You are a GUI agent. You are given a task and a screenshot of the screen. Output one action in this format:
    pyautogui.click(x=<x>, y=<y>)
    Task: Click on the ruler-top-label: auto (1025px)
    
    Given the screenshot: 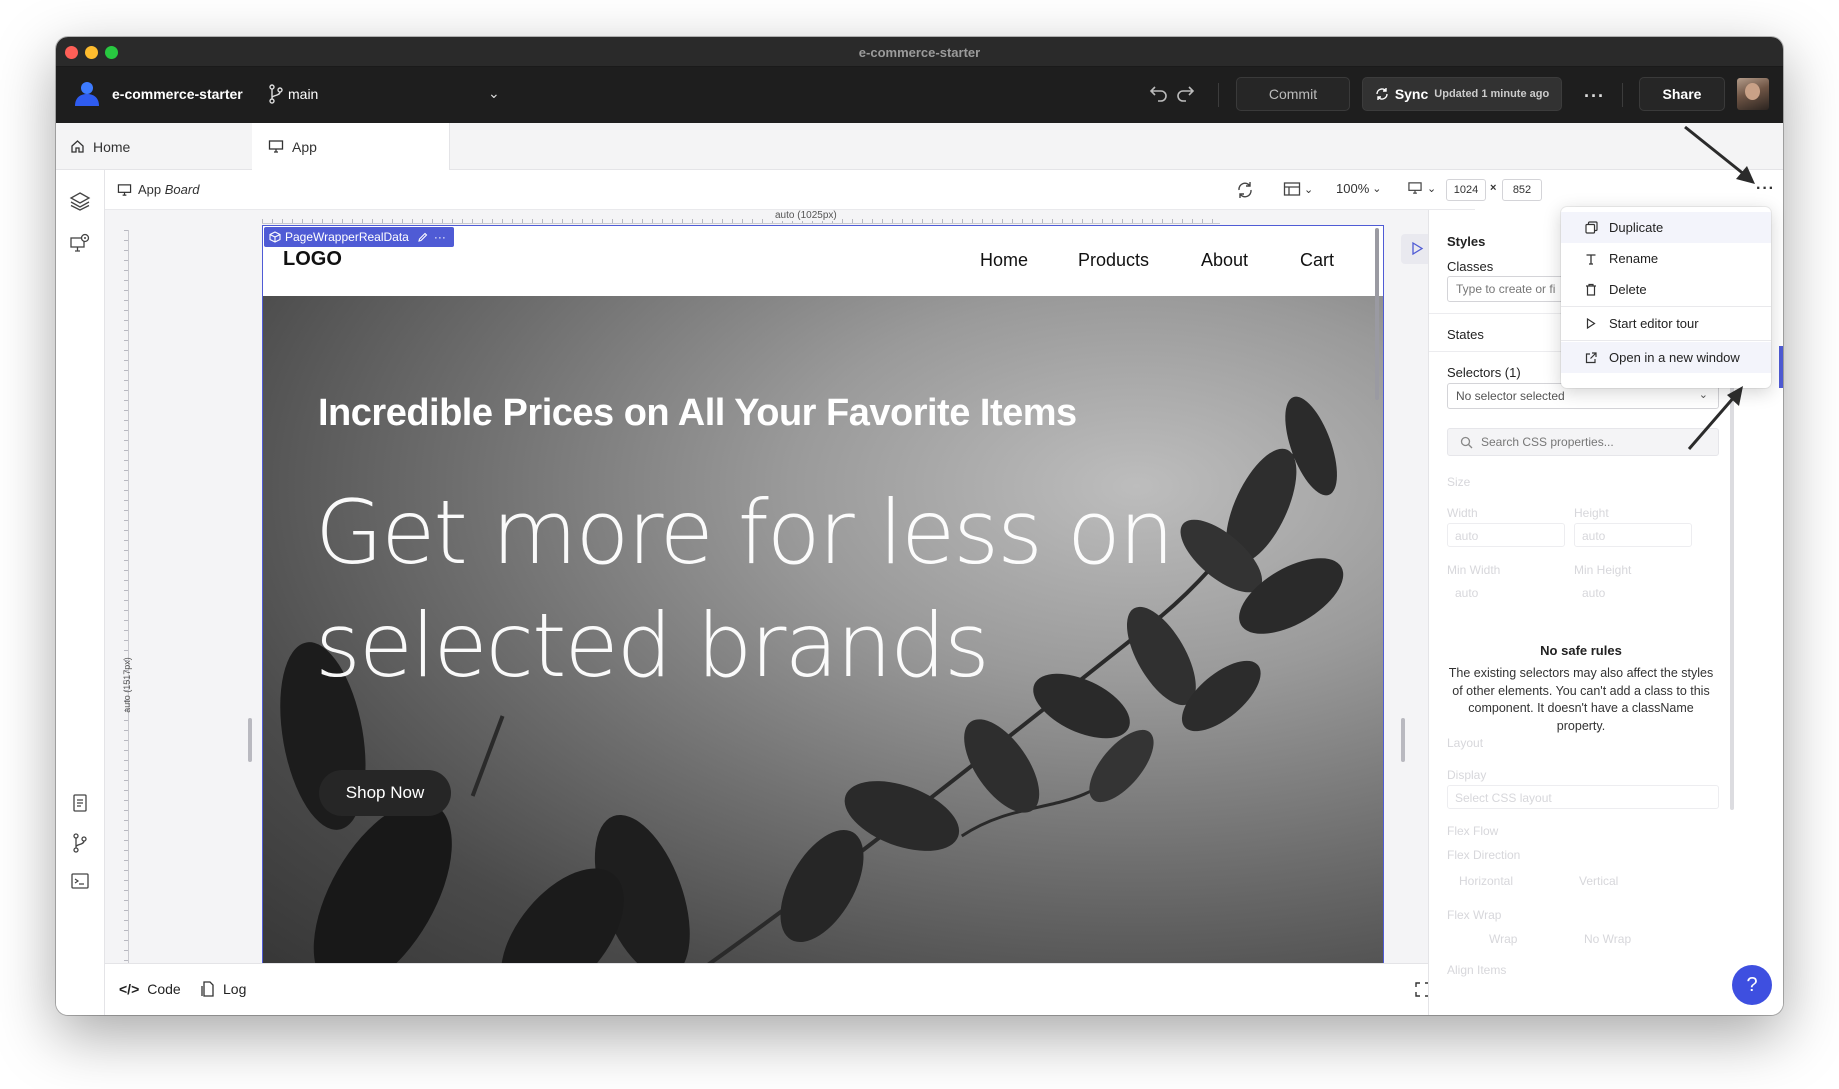 What is the action you would take?
    pyautogui.click(x=806, y=215)
    